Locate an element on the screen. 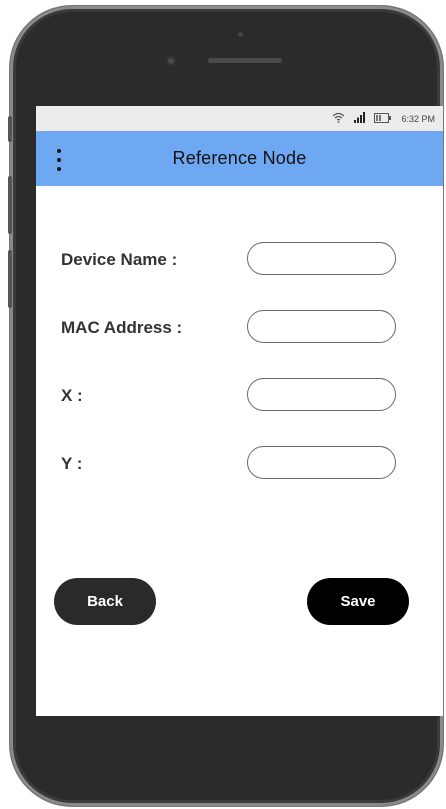  battery-icon is located at coordinates (383, 118).